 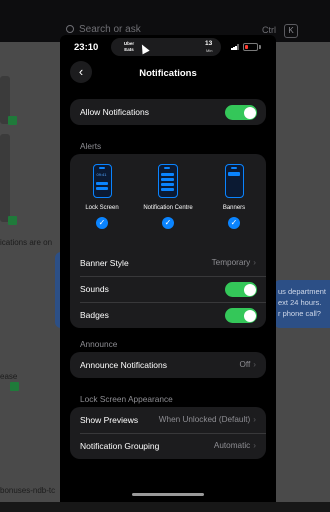 What do you see at coordinates (28, 490) in the screenshot?
I see `desktop-text: bonuses-ndb-tc` at bounding box center [28, 490].